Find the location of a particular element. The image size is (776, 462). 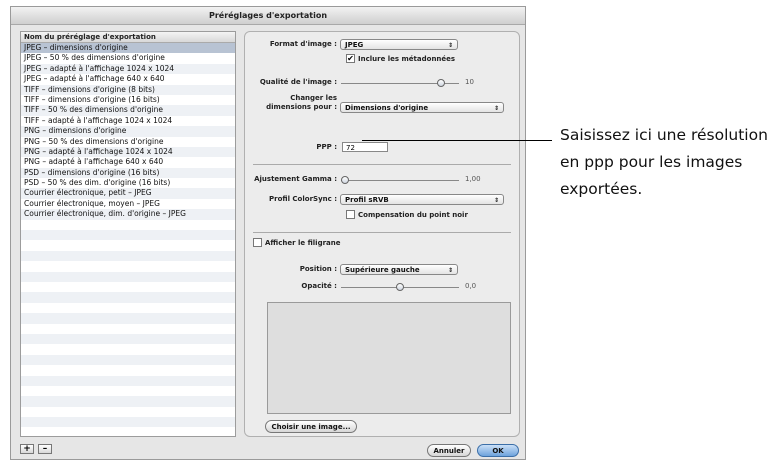

callout-line is located at coordinates (457, 140).